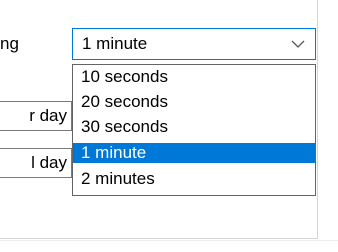 This screenshot has width=338, height=252. What do you see at coordinates (9, 43) in the screenshot?
I see `interval-label: ng` at bounding box center [9, 43].